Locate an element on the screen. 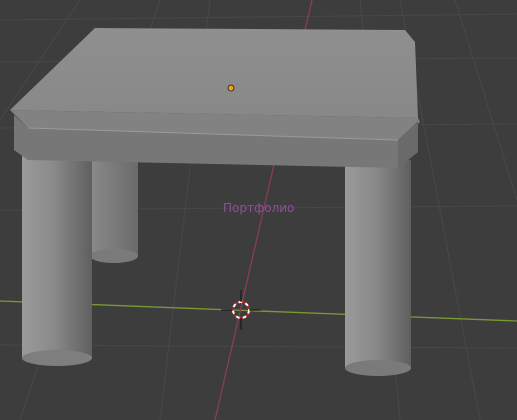 The height and width of the screenshot is (420, 517). object-name-label: Портфолио is located at coordinates (259, 208).